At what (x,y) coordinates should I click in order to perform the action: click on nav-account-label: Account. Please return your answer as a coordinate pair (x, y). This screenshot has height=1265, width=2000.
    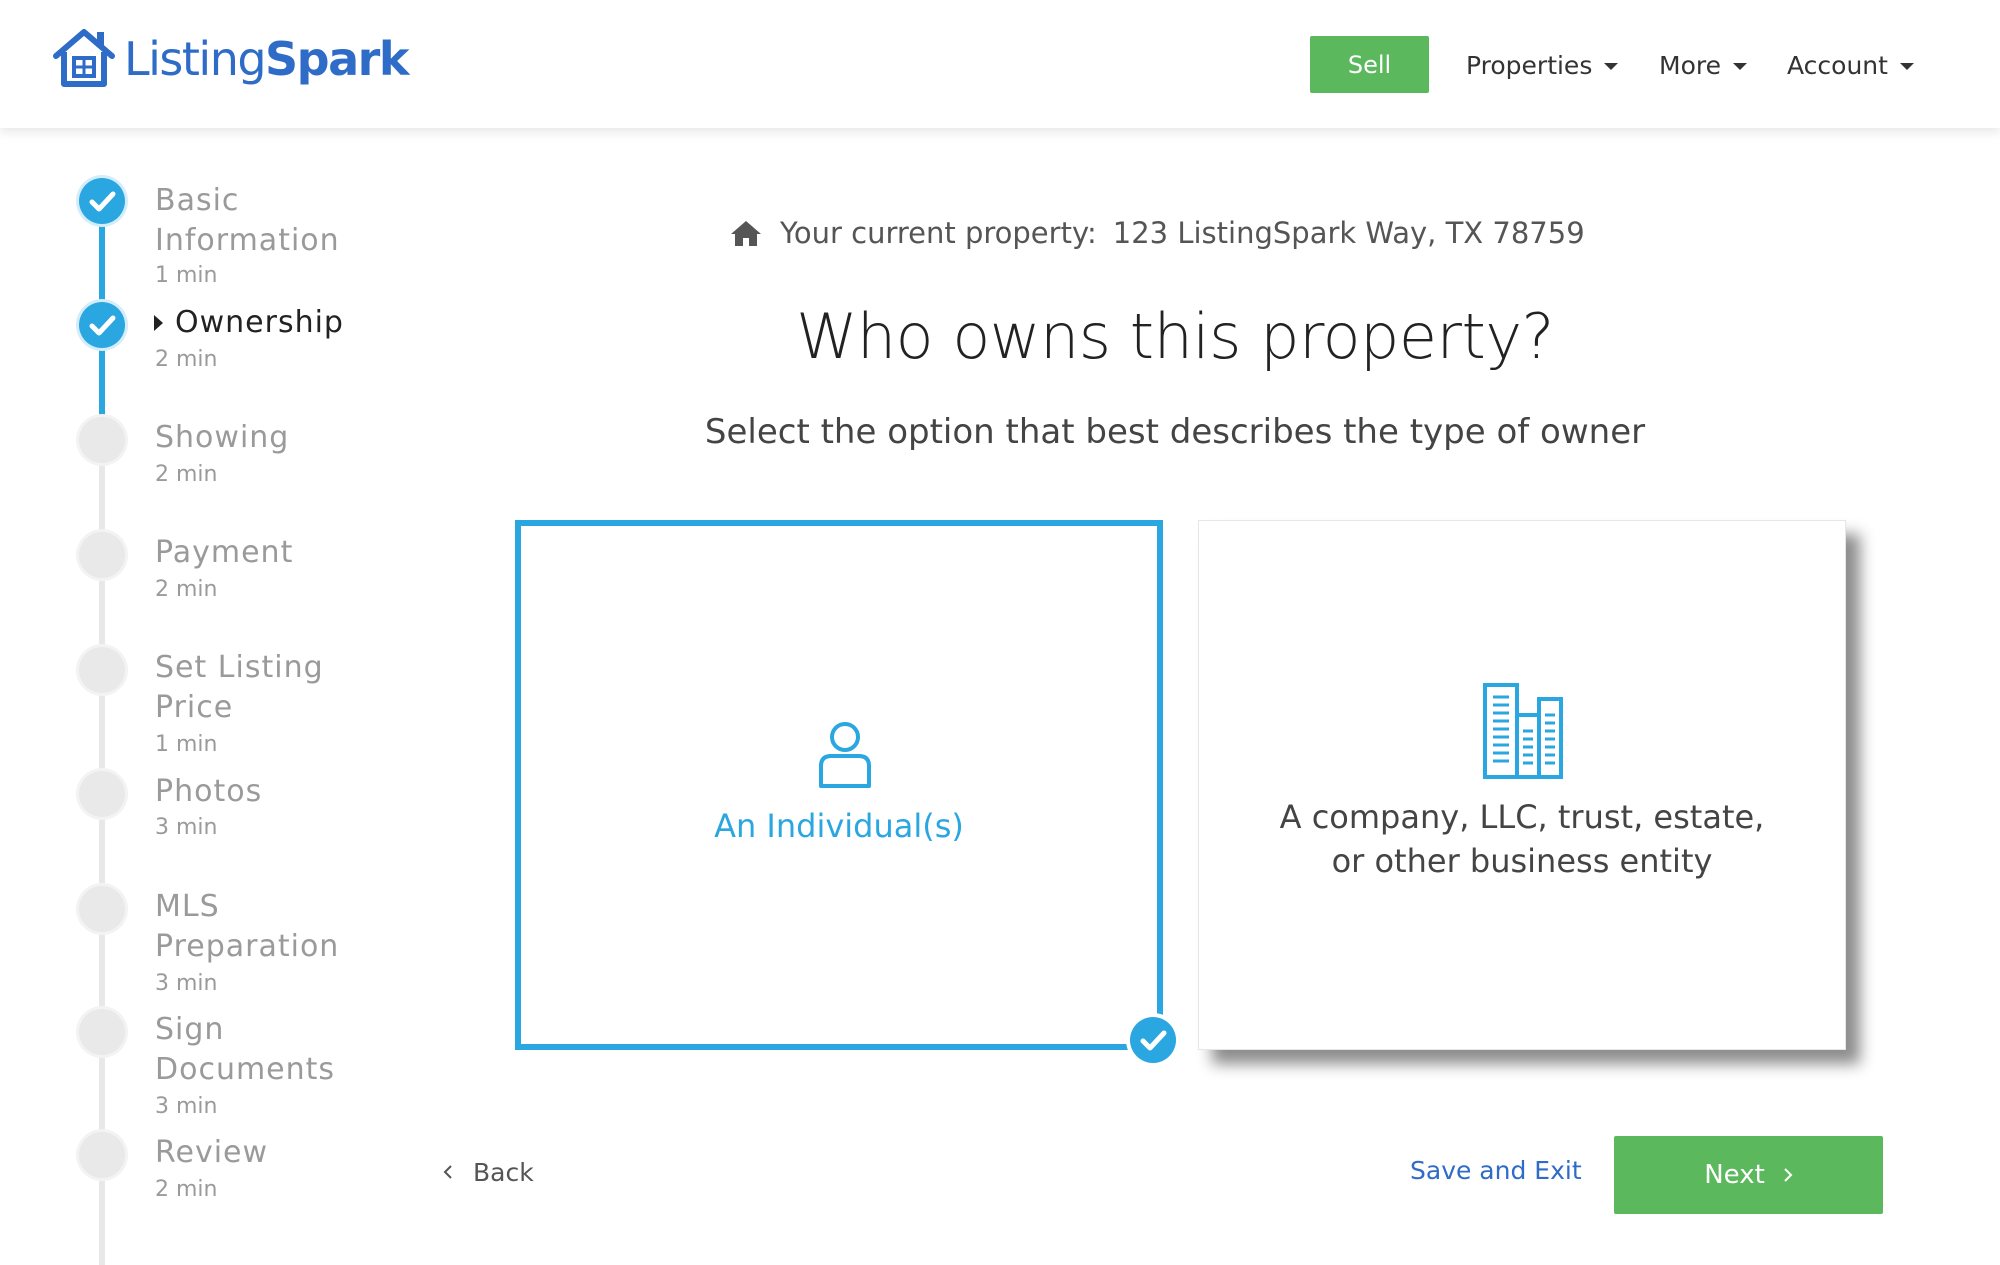
    Looking at the image, I should click on (1837, 65).